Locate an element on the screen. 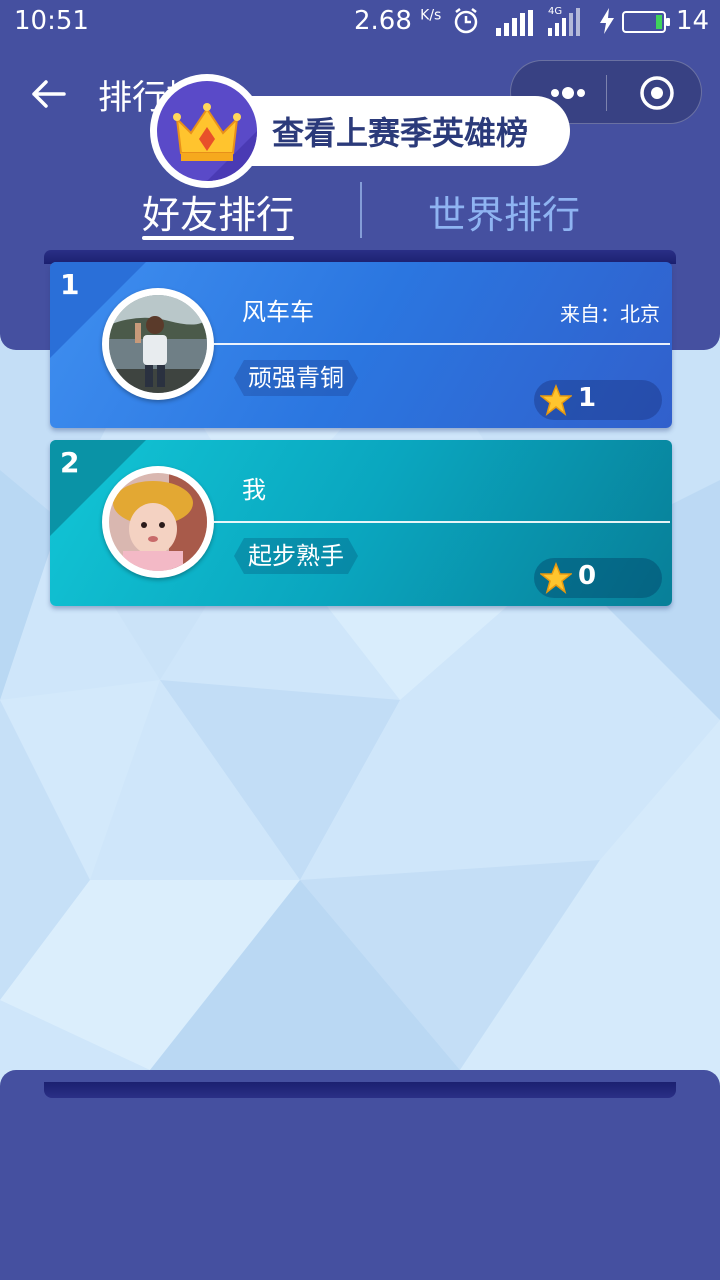 The height and width of the screenshot is (1280, 720). tab-divider is located at coordinates (361, 210).